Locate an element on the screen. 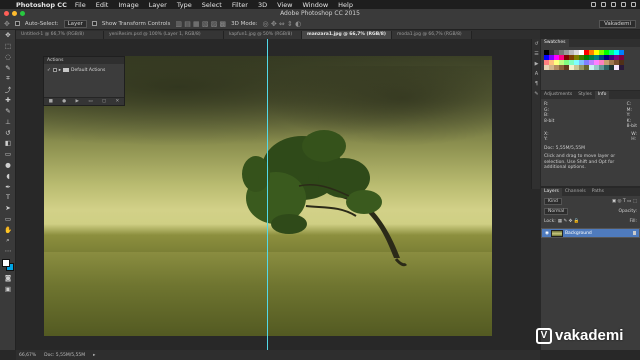  tab-manzara: manzara1.jpg @ 66,7% (RGB/8) is located at coordinates (347, 35).